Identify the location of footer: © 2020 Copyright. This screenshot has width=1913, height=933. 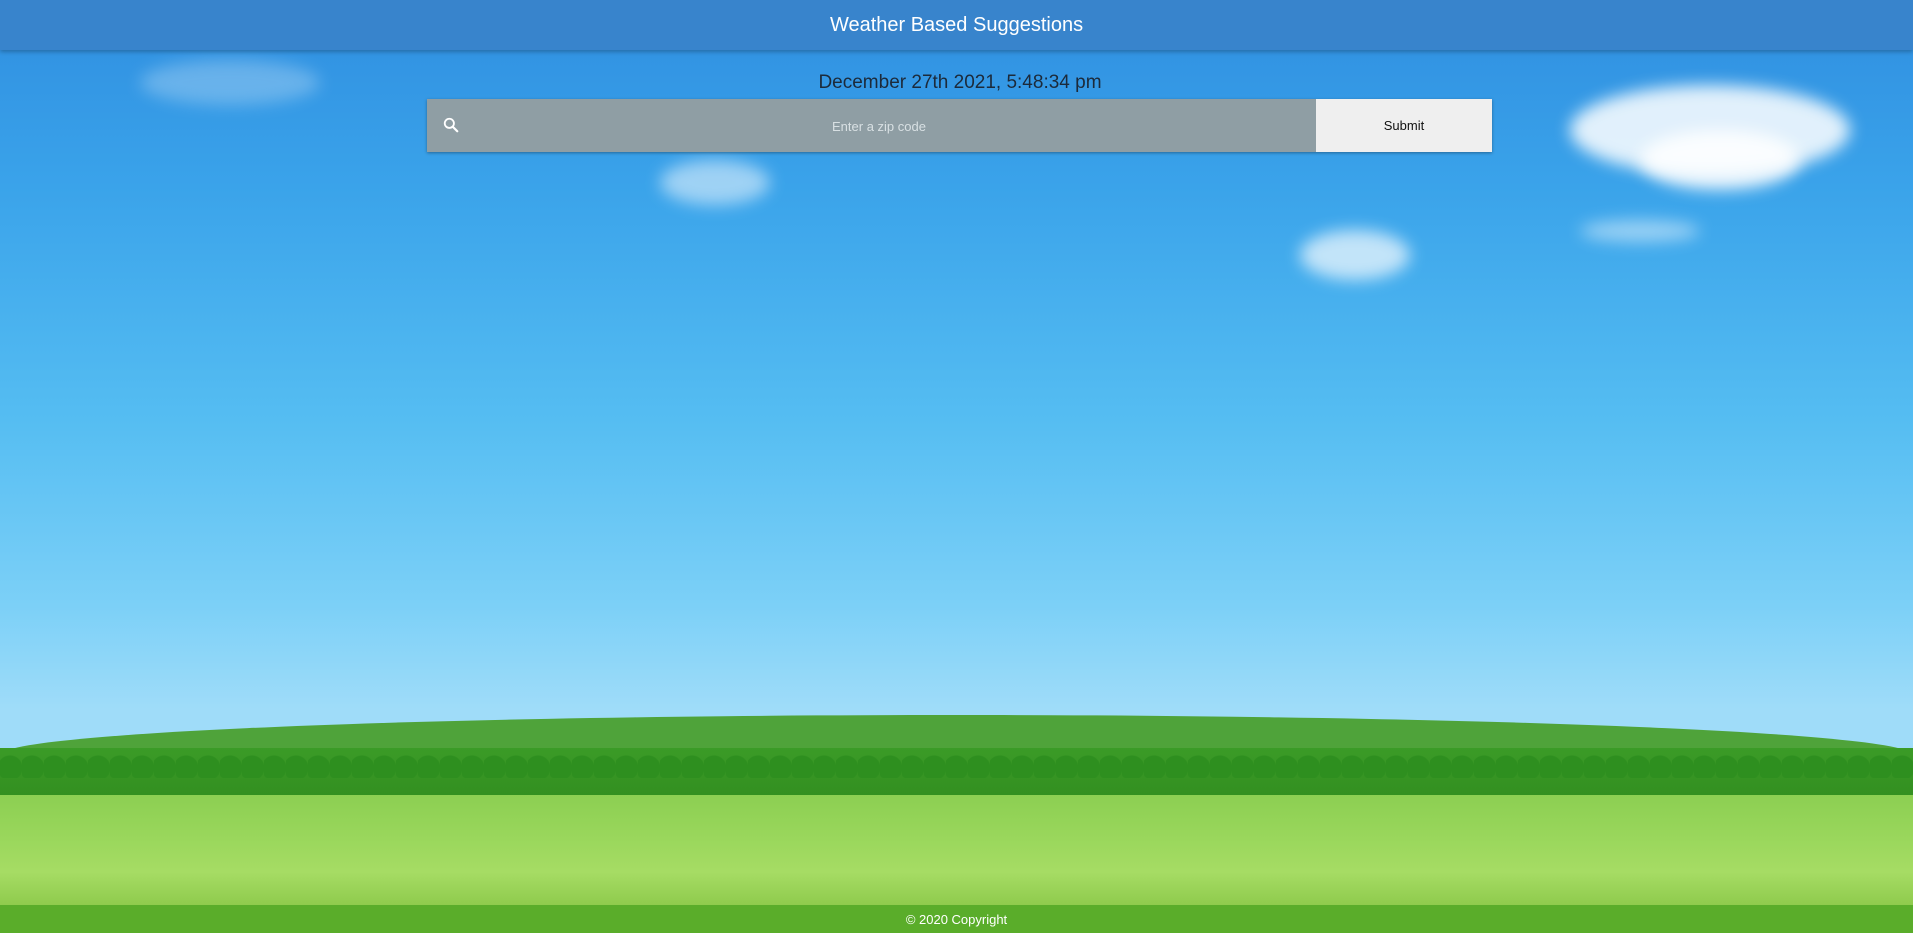
(956, 919).